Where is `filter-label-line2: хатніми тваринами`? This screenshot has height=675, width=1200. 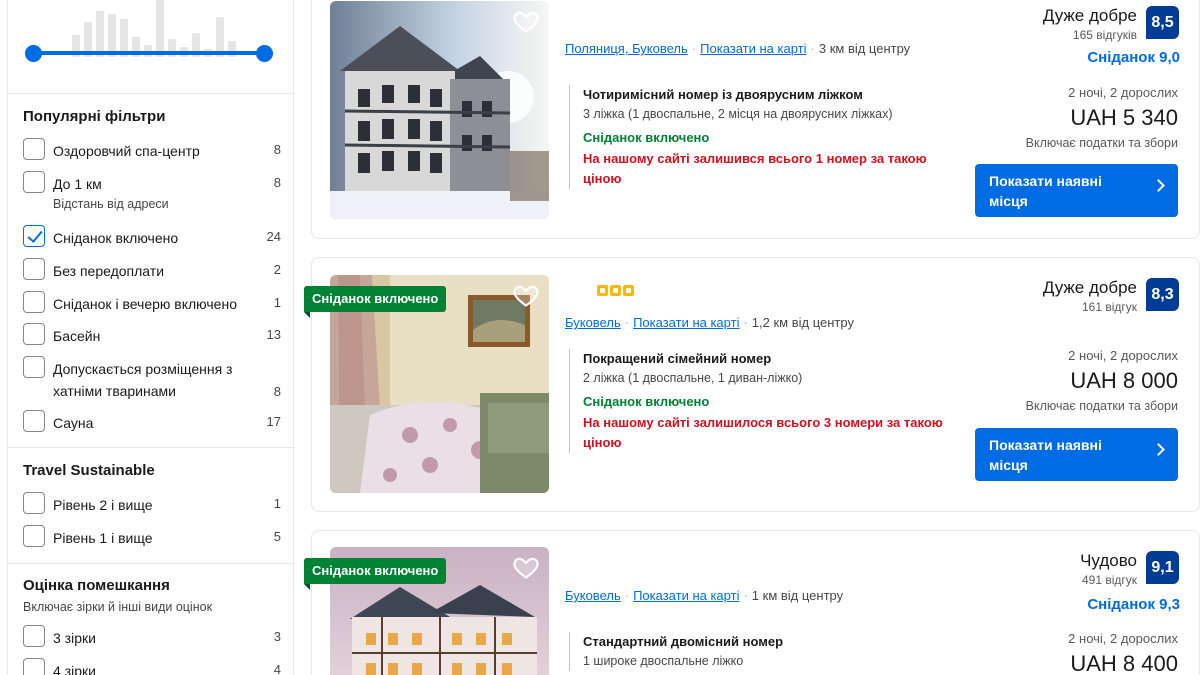 filter-label-line2: хатніми тваринами is located at coordinates (114, 391).